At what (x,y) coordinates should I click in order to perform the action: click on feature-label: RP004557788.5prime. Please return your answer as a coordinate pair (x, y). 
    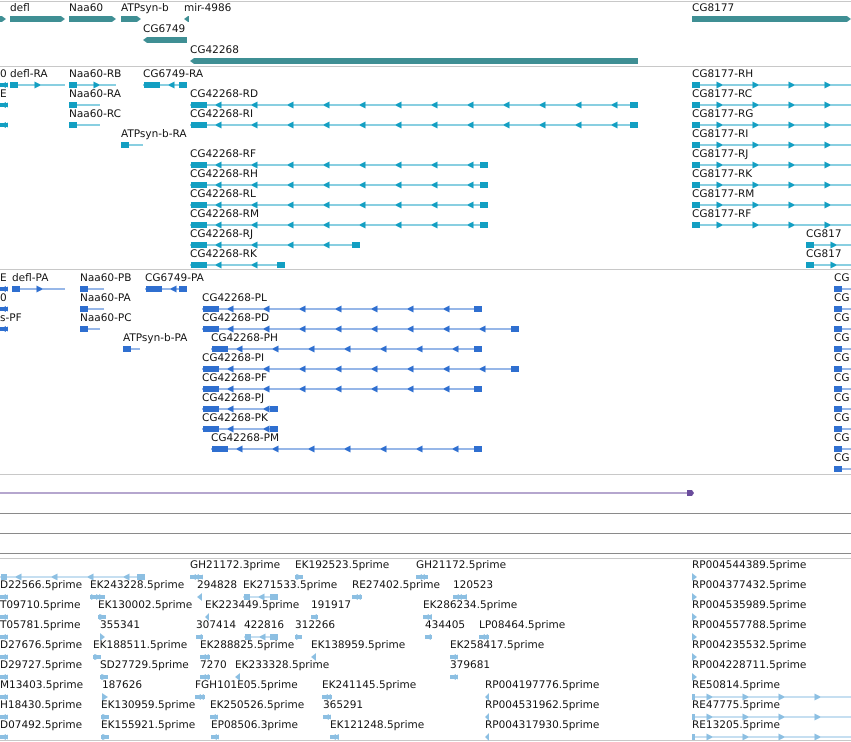
    Looking at the image, I should click on (749, 625).